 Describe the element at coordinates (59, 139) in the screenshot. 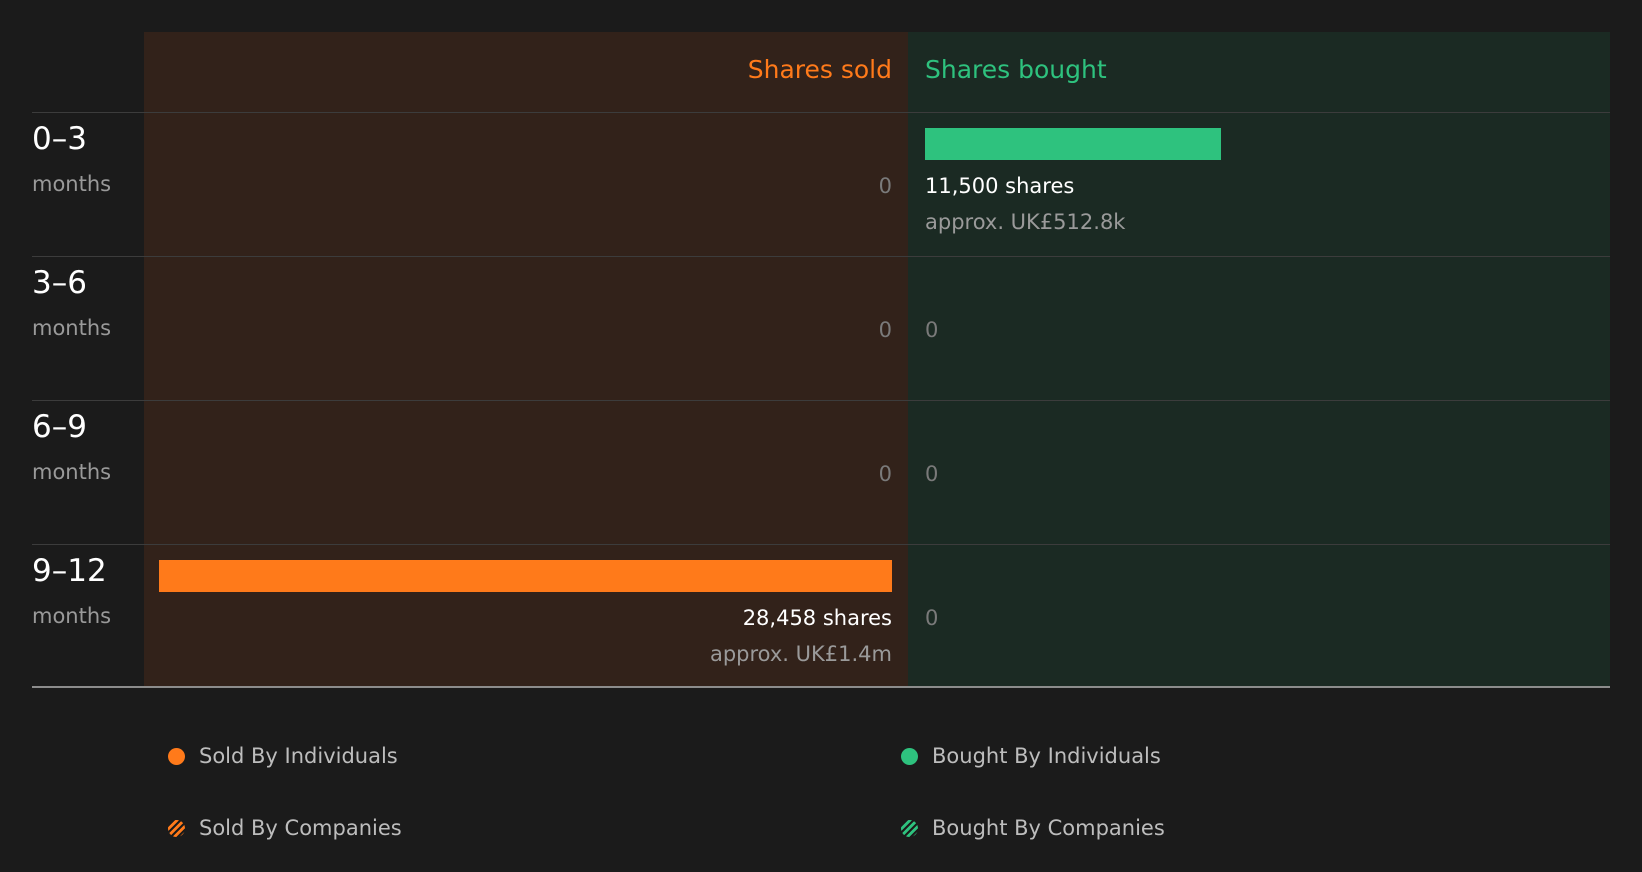

I see `period-label: 0–3` at that location.